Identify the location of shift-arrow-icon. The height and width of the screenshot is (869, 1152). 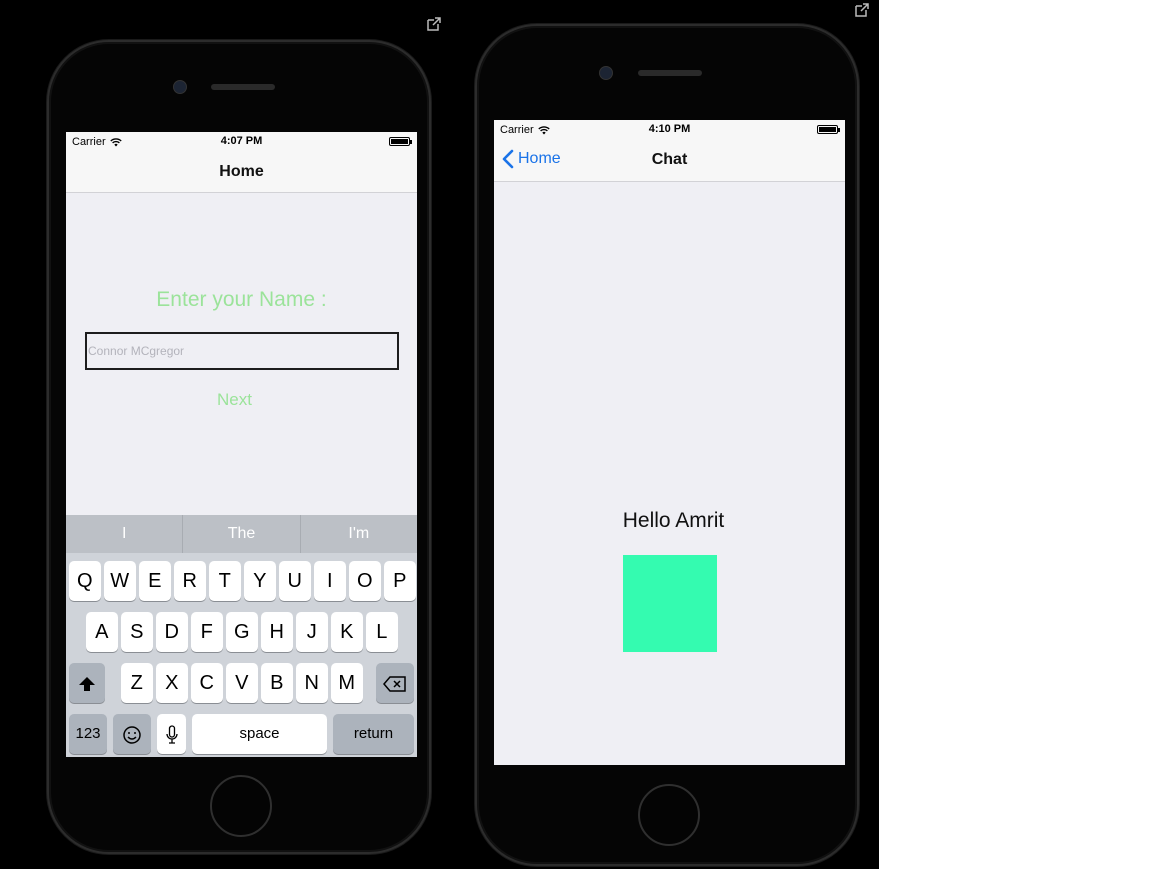
(87, 683).